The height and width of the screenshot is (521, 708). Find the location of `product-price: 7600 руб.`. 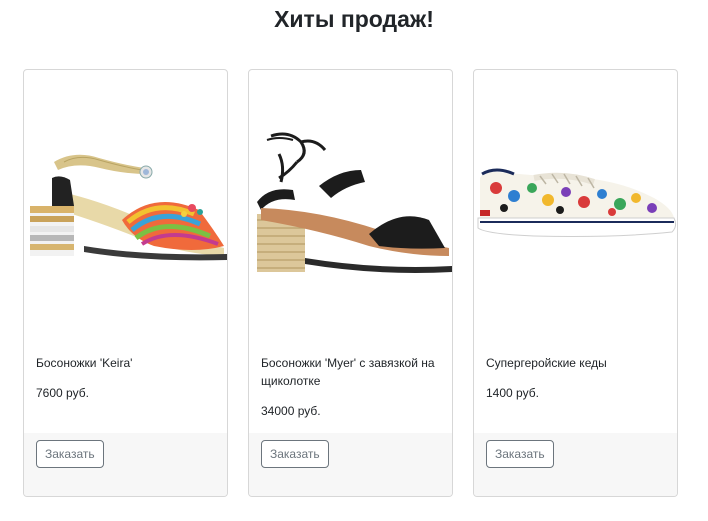

product-price: 7600 руб. is located at coordinates (62, 393).